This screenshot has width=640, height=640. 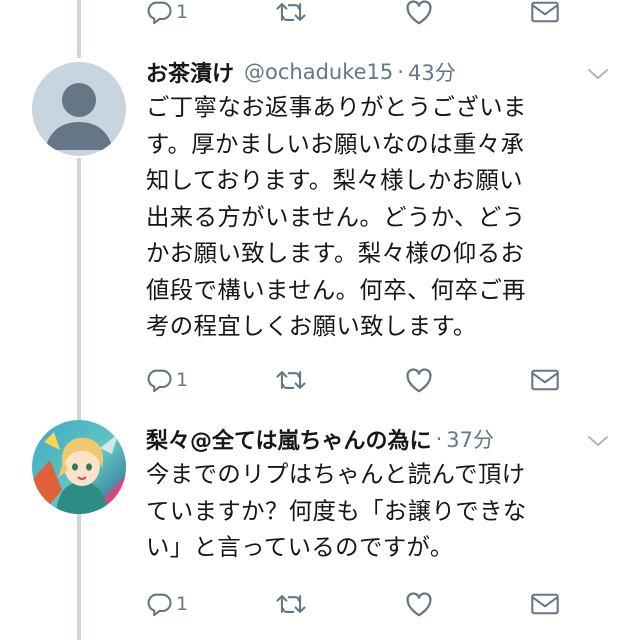 What do you see at coordinates (79, 116) in the screenshot?
I see `default-avatar-icon` at bounding box center [79, 116].